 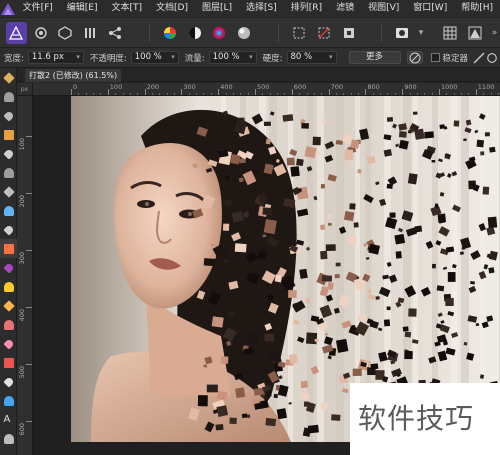 What do you see at coordinates (25, 275) in the screenshot?
I see `vertical-ruler: 100 200 300 400 500 600` at bounding box center [25, 275].